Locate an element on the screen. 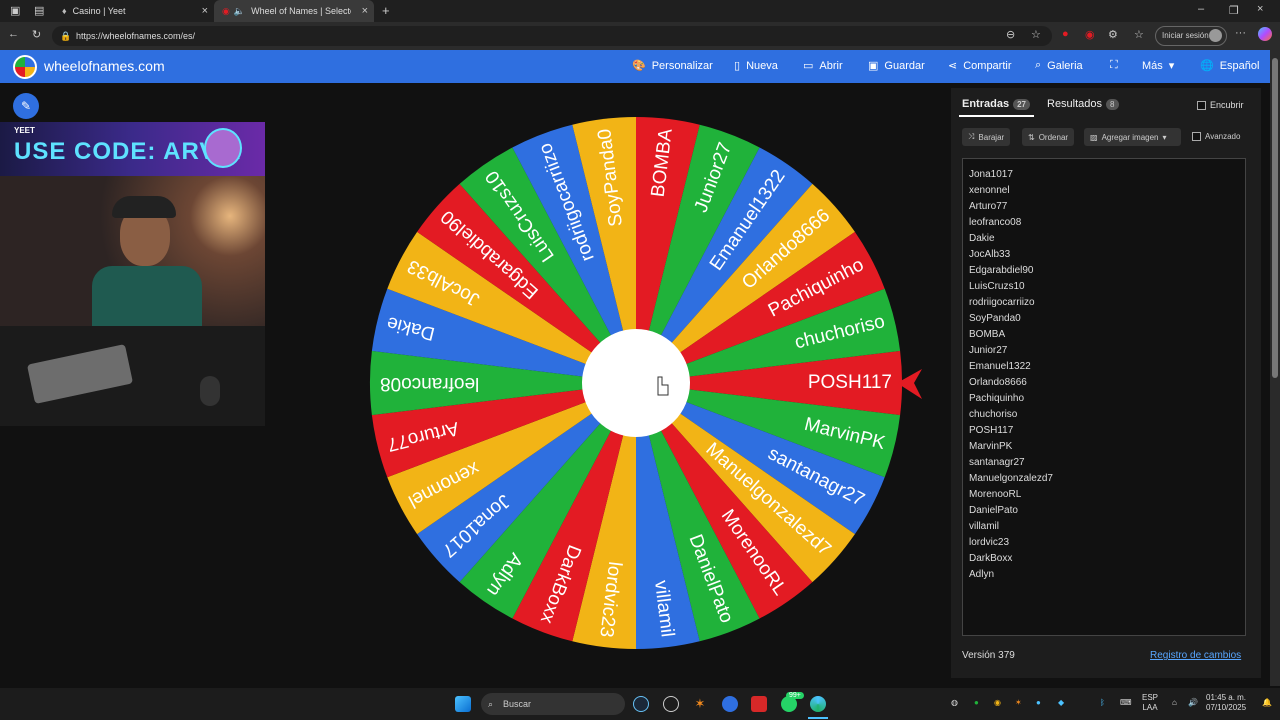 The width and height of the screenshot is (1280, 720). yeet-logo: YEET is located at coordinates (24, 130).